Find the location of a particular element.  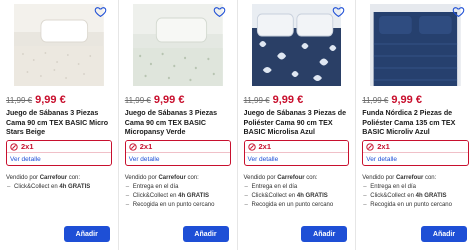

bed-sheets-blue-pattern-image is located at coordinates (296, 45).